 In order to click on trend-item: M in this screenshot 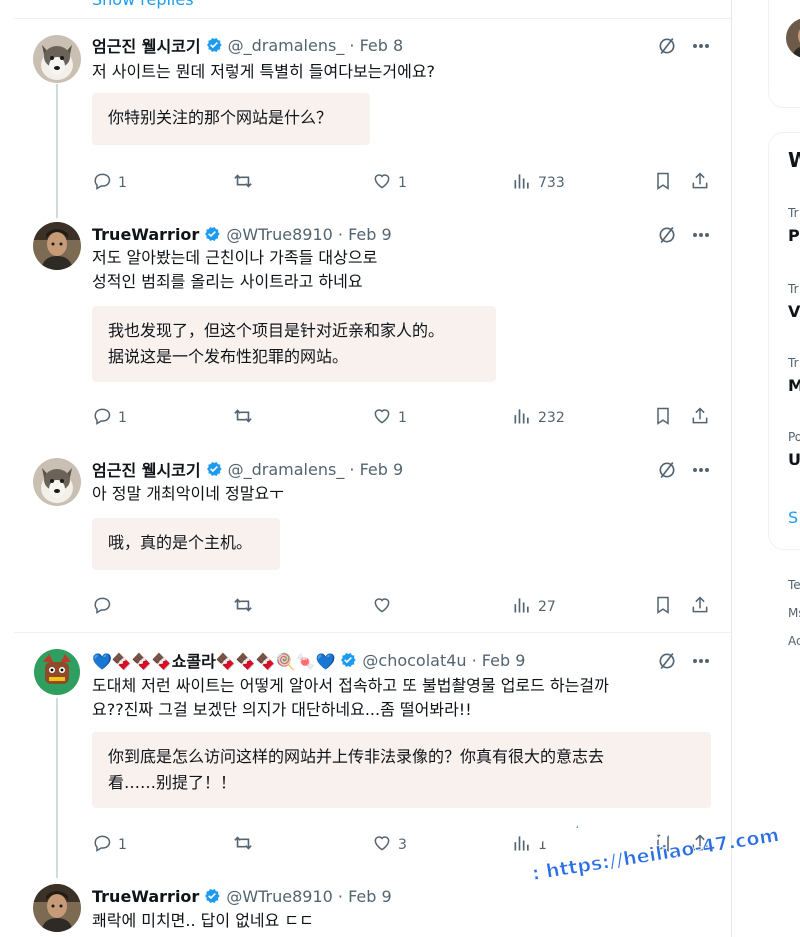, I will do `click(794, 385)`.